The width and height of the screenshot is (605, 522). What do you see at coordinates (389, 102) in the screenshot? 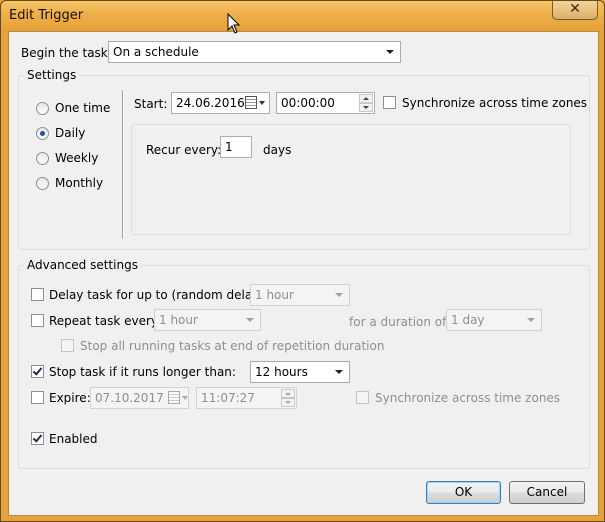
I see `sync-timezones-checkbox` at bounding box center [389, 102].